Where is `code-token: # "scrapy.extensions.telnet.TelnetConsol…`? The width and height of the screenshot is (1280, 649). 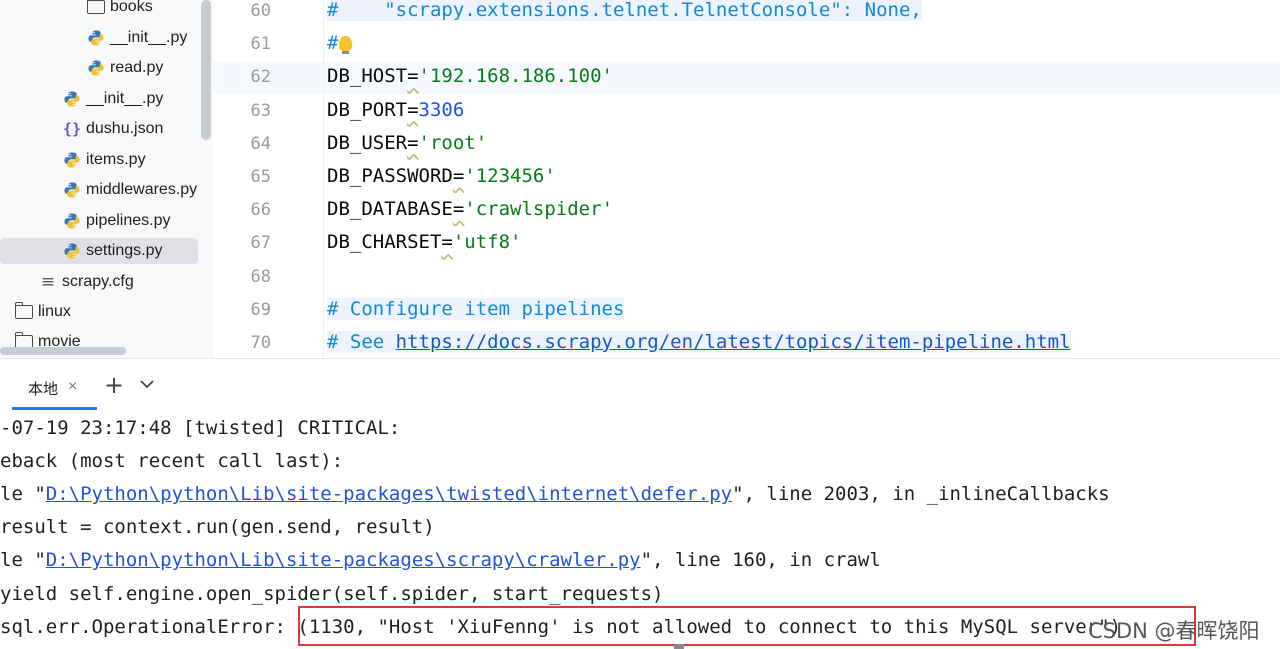 code-token: # "scrapy.extensions.telnet.TelnetConsol… is located at coordinates (624, 10).